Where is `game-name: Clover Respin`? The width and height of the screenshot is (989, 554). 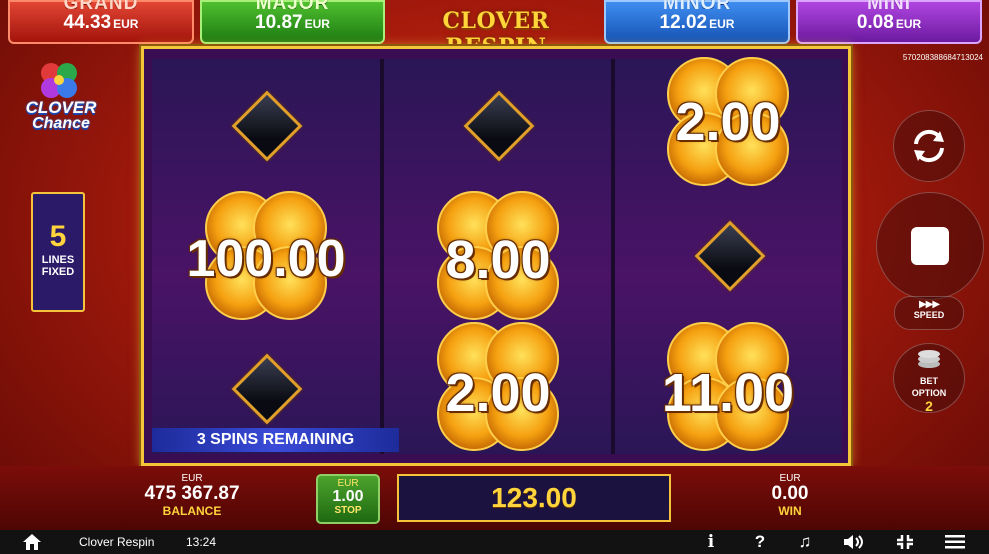
game-name: Clover Respin is located at coordinates (117, 542).